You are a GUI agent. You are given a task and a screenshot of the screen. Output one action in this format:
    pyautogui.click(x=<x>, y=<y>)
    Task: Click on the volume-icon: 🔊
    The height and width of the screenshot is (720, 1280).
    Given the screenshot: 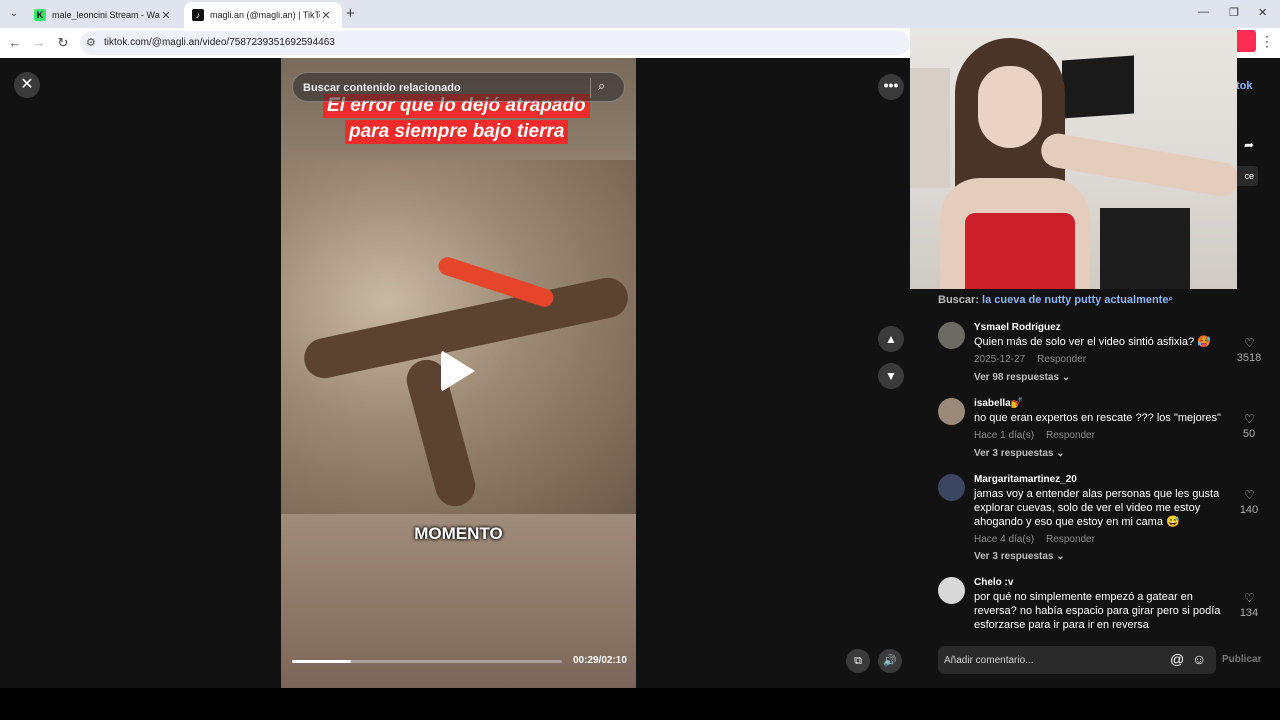 What is the action you would take?
    pyautogui.click(x=890, y=661)
    